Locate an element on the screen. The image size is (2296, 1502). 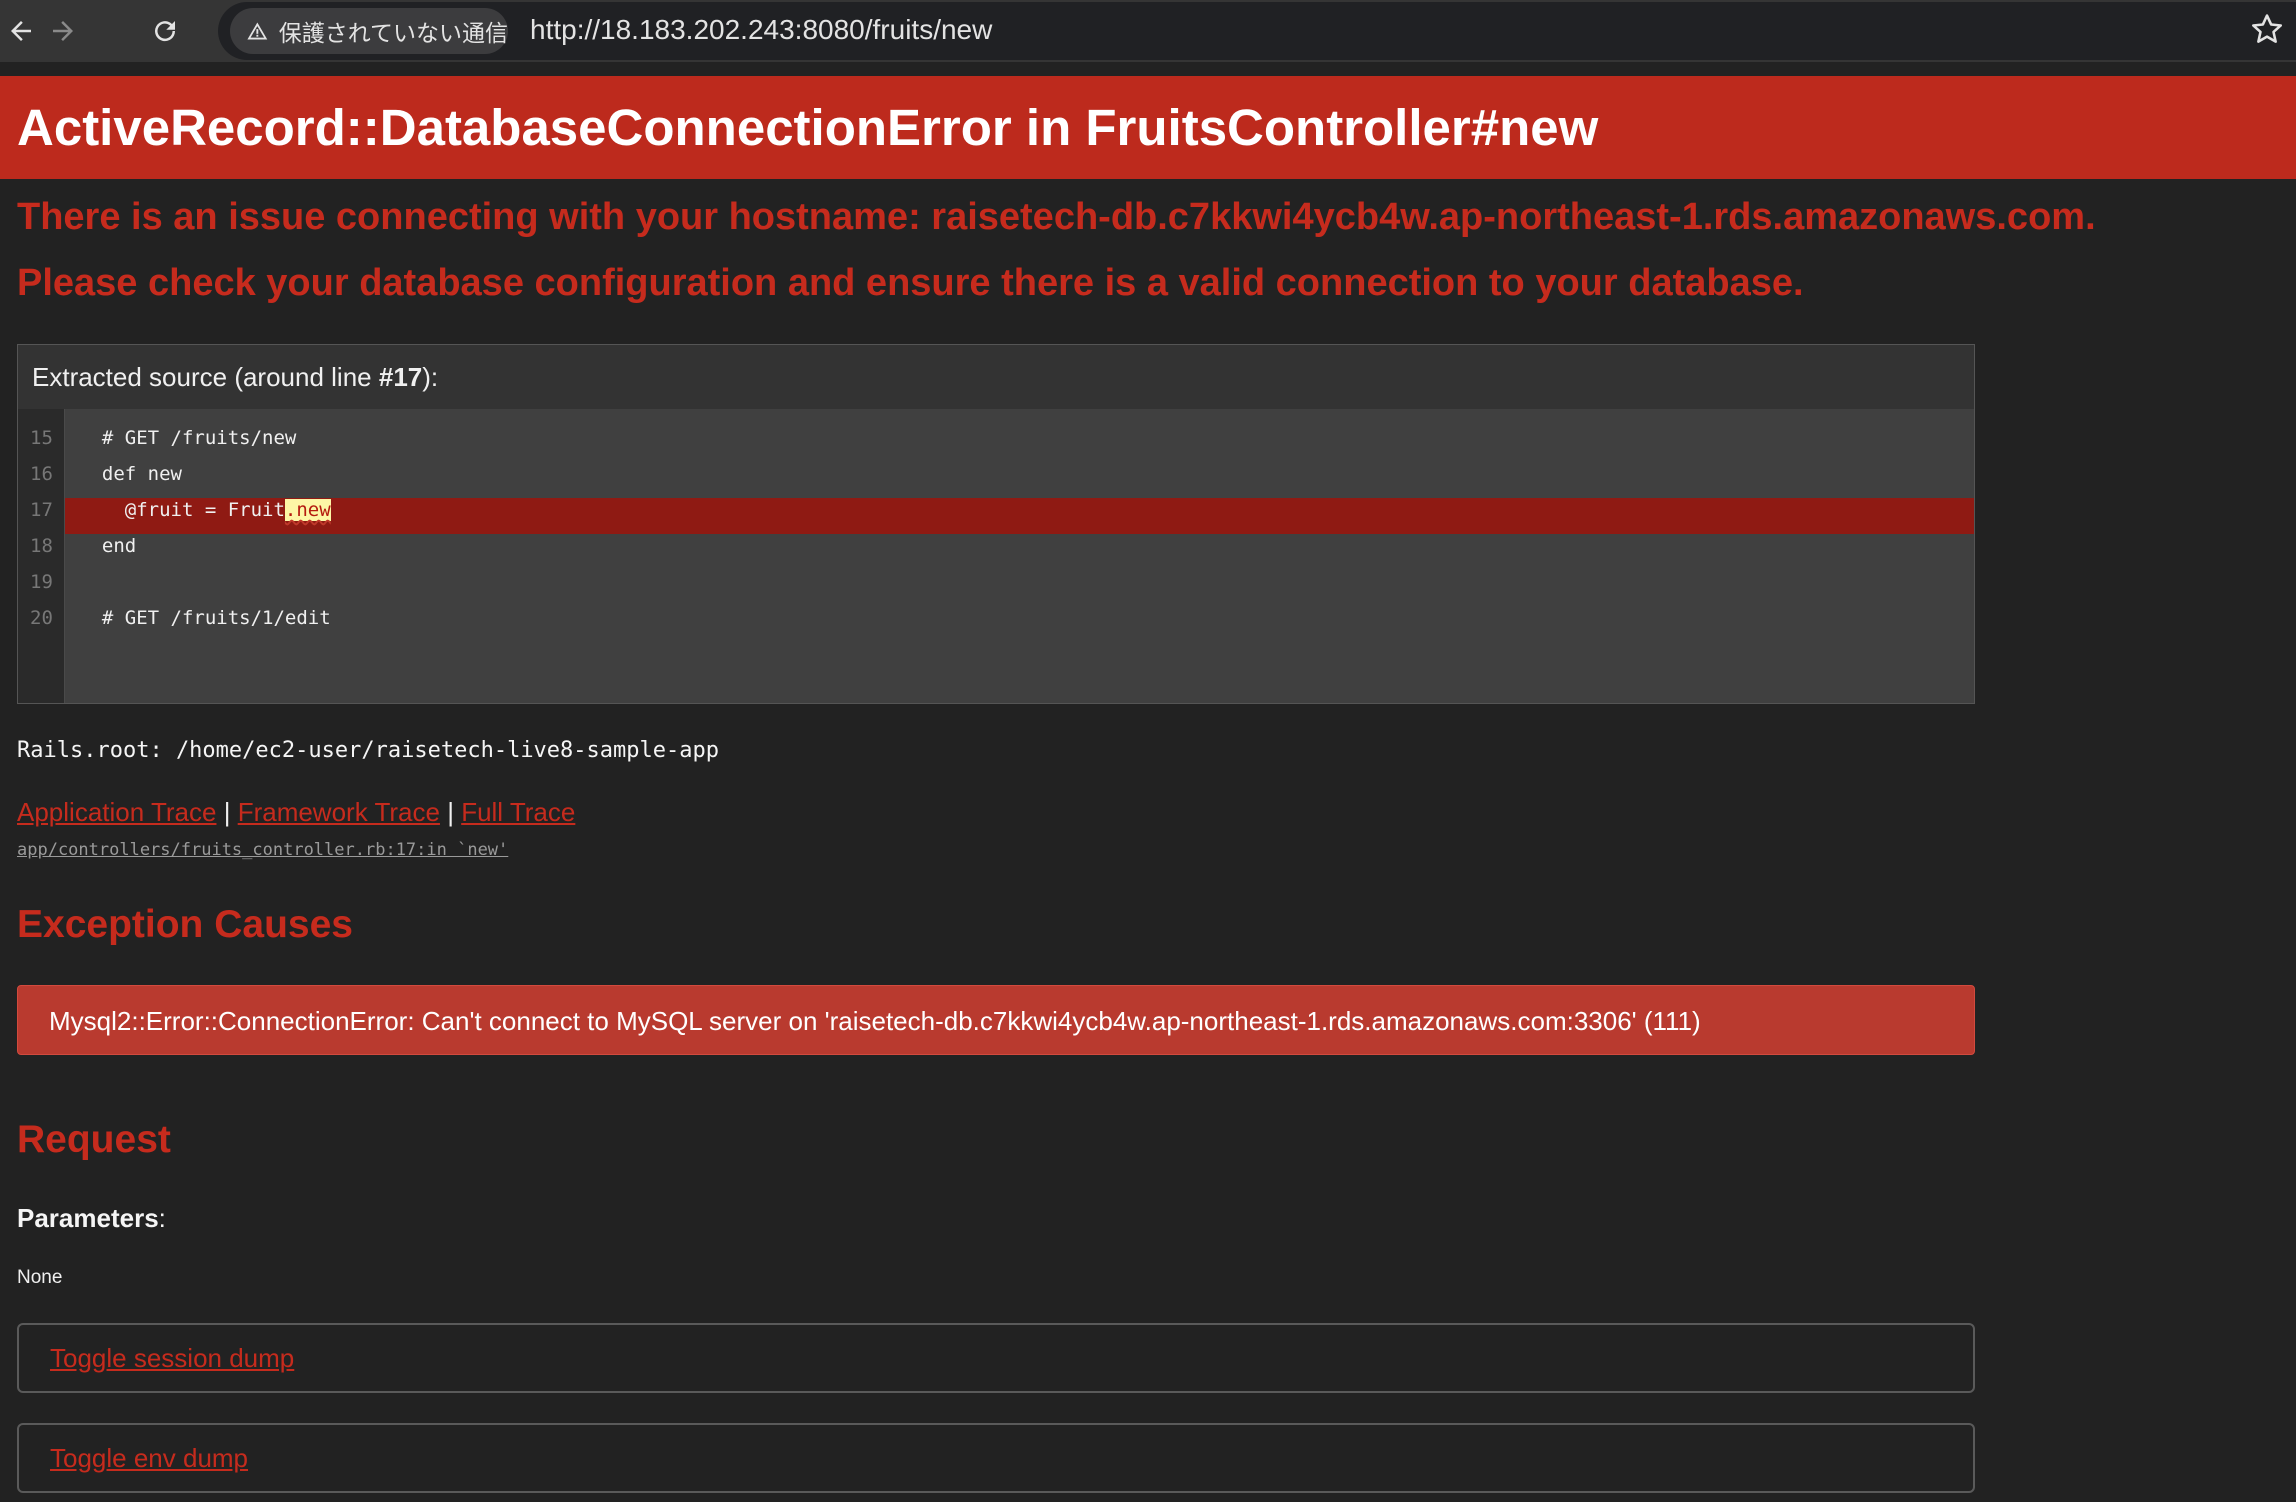
code-line: end is located at coordinates (108, 546).